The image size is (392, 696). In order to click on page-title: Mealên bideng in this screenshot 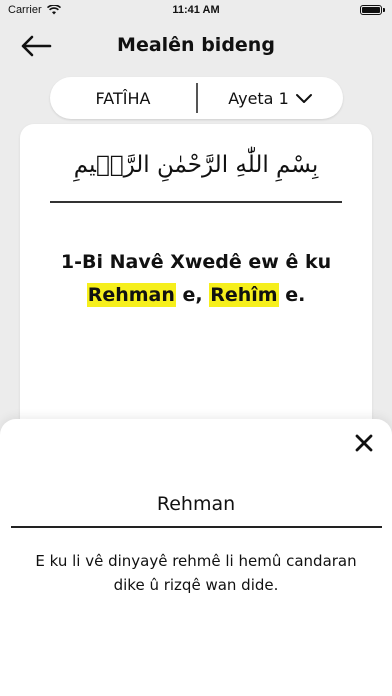, I will do `click(196, 45)`.